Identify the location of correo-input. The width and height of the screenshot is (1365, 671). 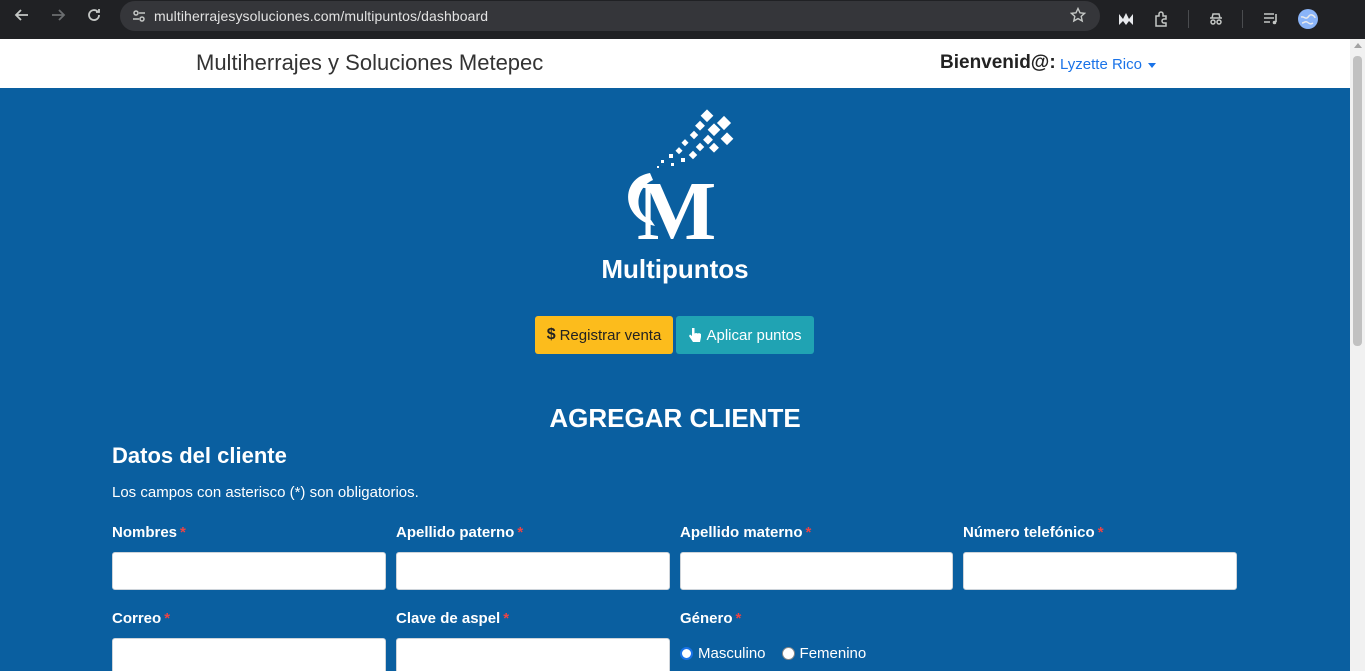
(249, 654).